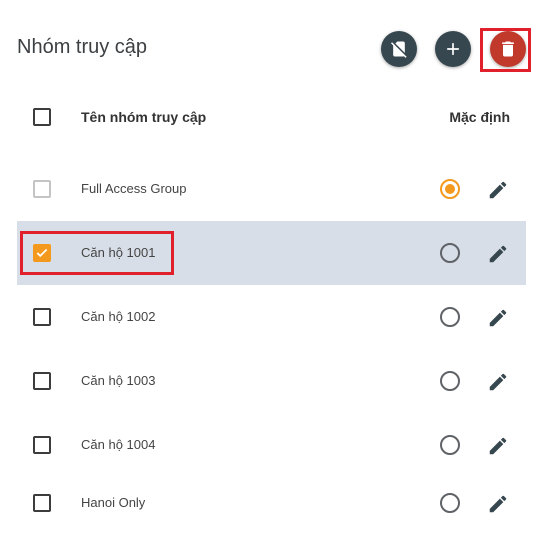  I want to click on add-icon, so click(453, 49).